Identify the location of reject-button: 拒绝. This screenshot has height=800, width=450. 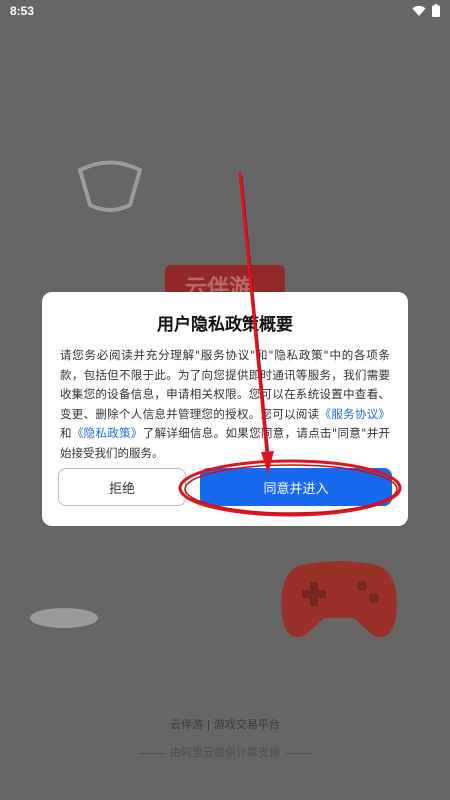
(122, 487).